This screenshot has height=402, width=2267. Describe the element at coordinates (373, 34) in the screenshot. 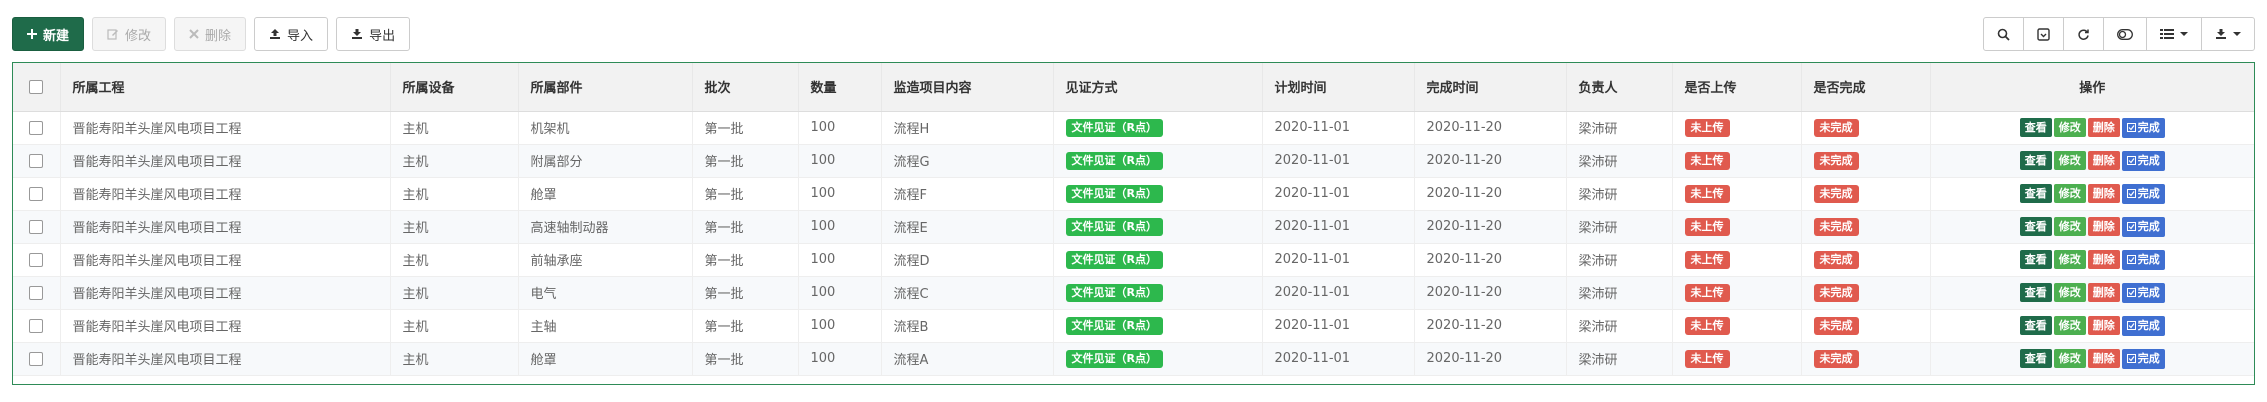

I see `export-button: 导出` at that location.